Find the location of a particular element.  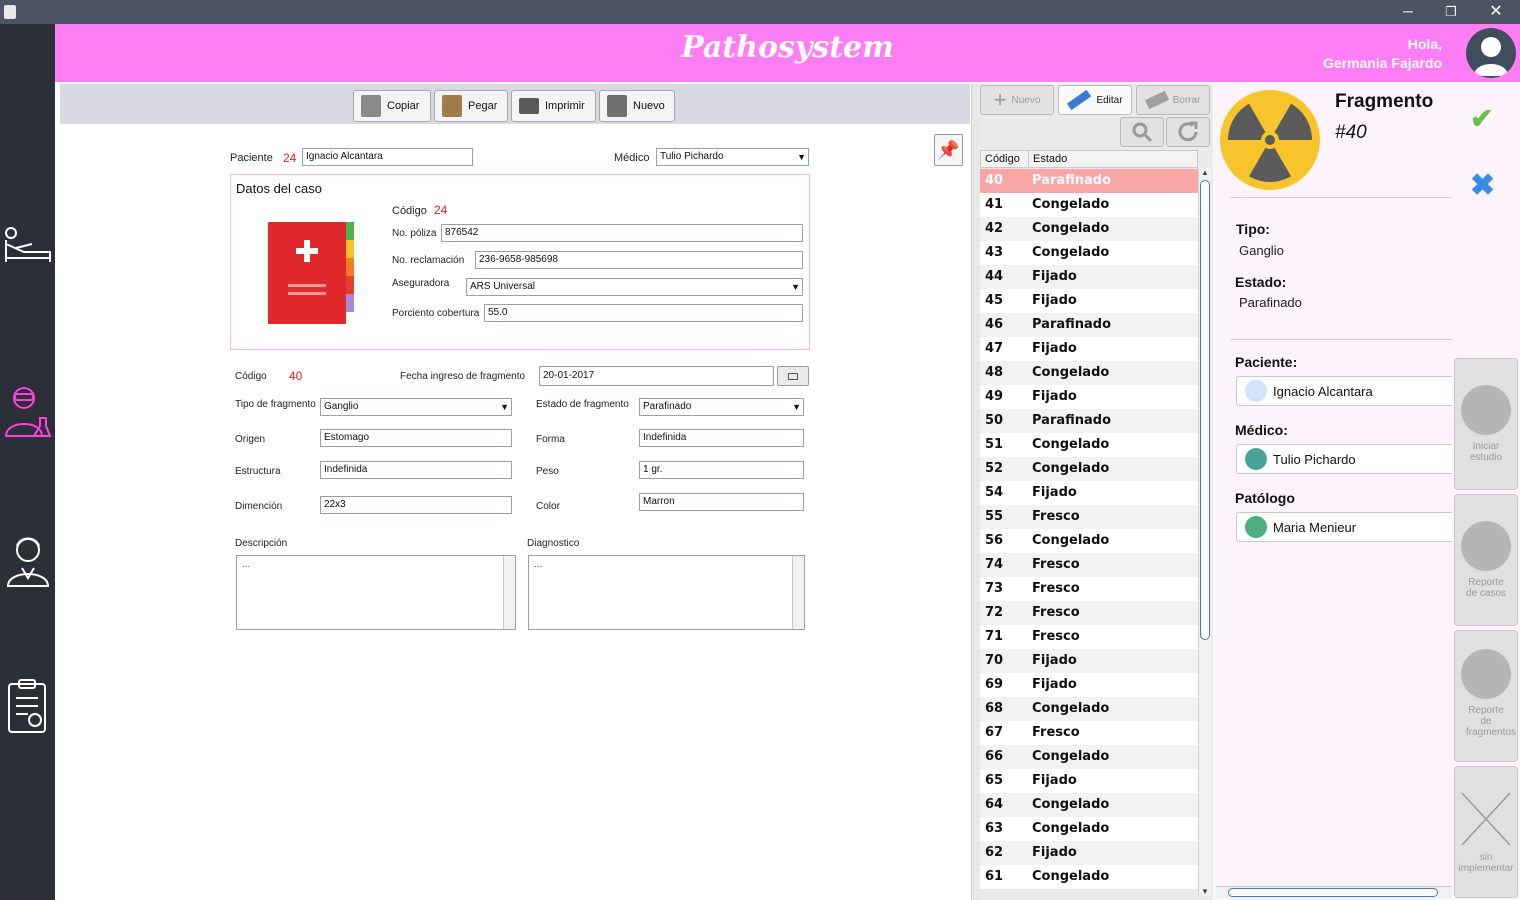

list-row: 74 Fresco is located at coordinates (1089, 565).